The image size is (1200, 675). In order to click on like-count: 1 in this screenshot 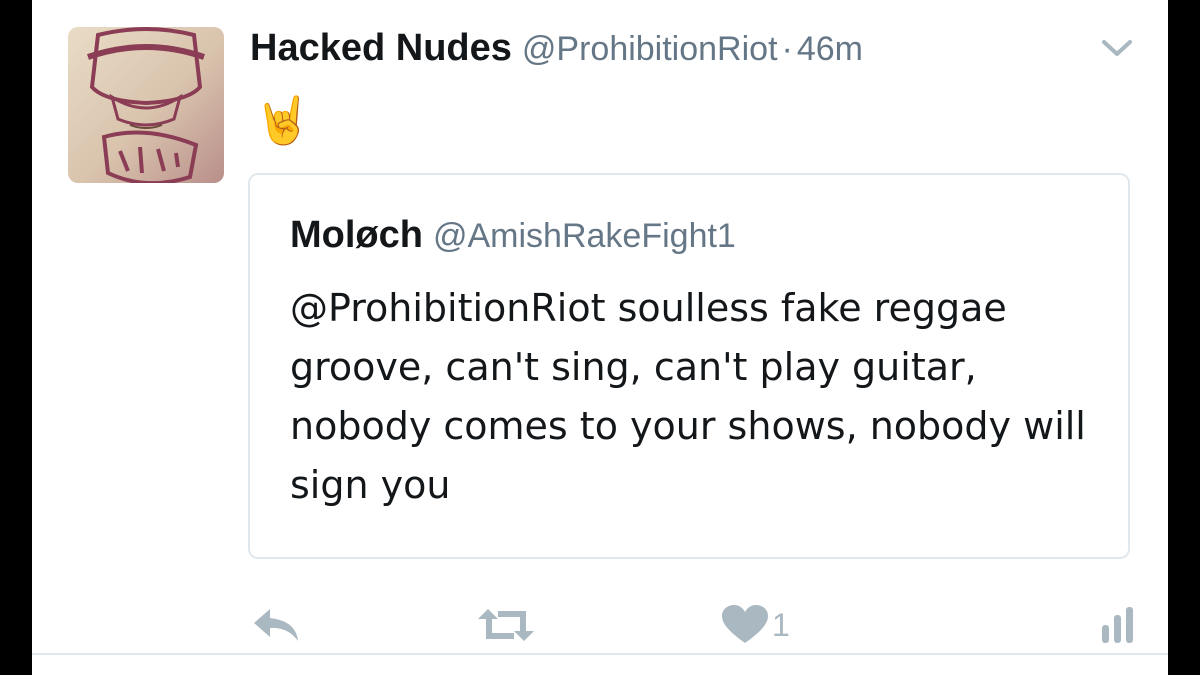, I will do `click(781, 625)`.